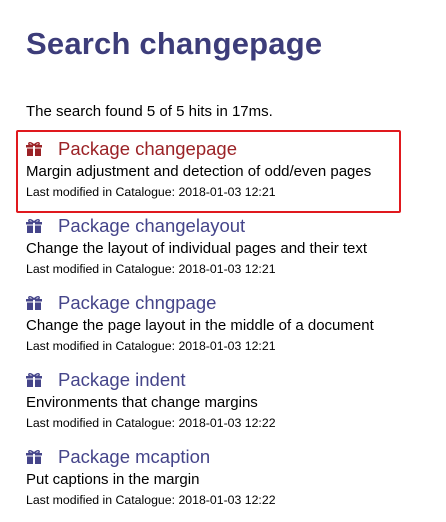 Image resolution: width=446 pixels, height=522 pixels. I want to click on result-link: Package mcaption, so click(226, 457).